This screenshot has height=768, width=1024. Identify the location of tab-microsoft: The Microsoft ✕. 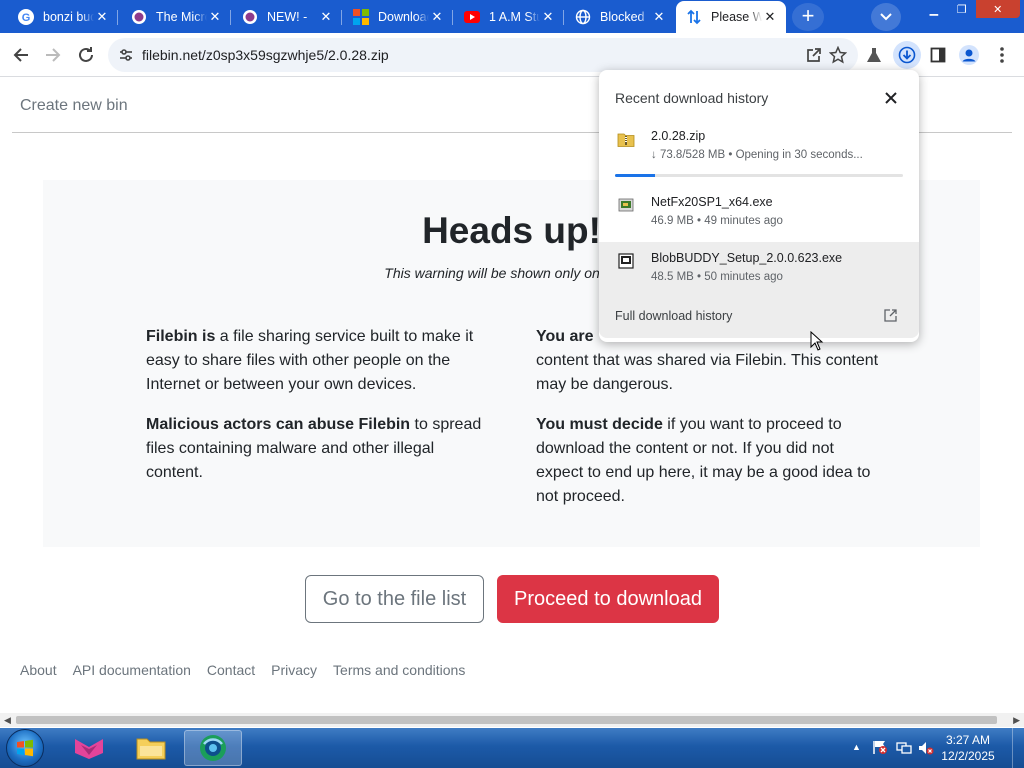
(176, 17).